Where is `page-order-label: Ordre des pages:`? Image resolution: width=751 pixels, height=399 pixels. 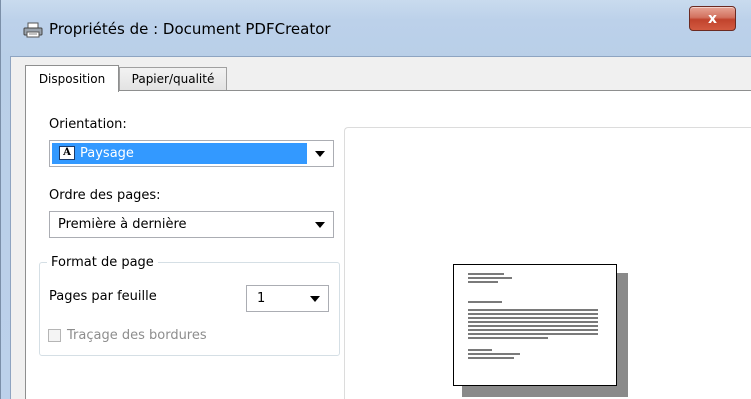
page-order-label: Ordre des pages: is located at coordinates (105, 195).